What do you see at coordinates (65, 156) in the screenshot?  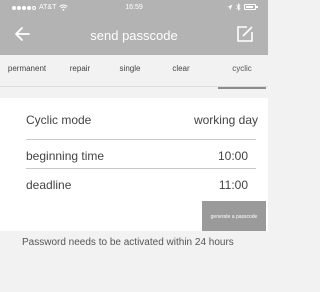 I see `beginning-time-label: beginning time` at bounding box center [65, 156].